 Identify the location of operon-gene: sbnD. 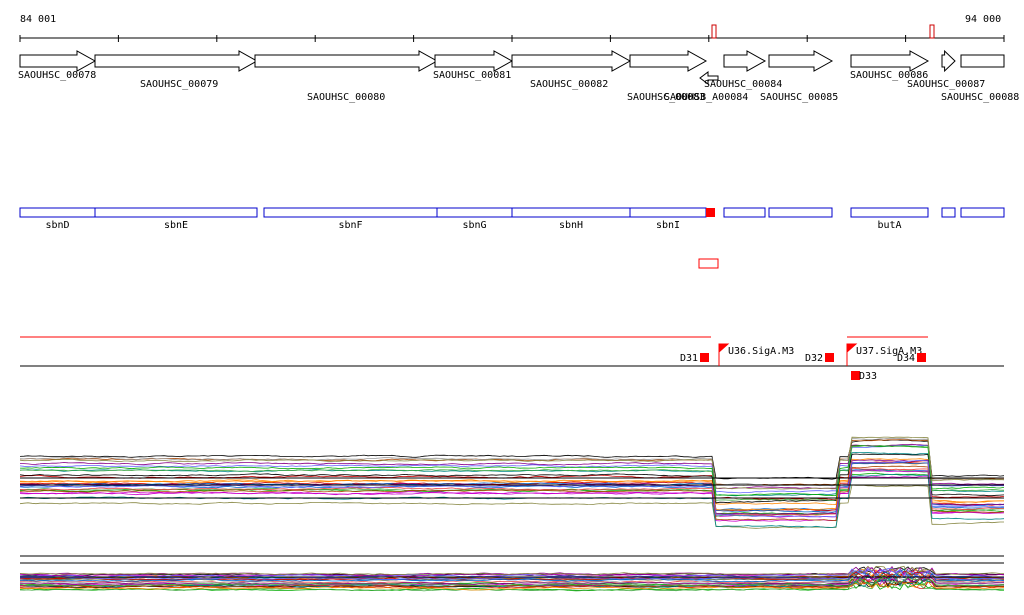
(57, 219).